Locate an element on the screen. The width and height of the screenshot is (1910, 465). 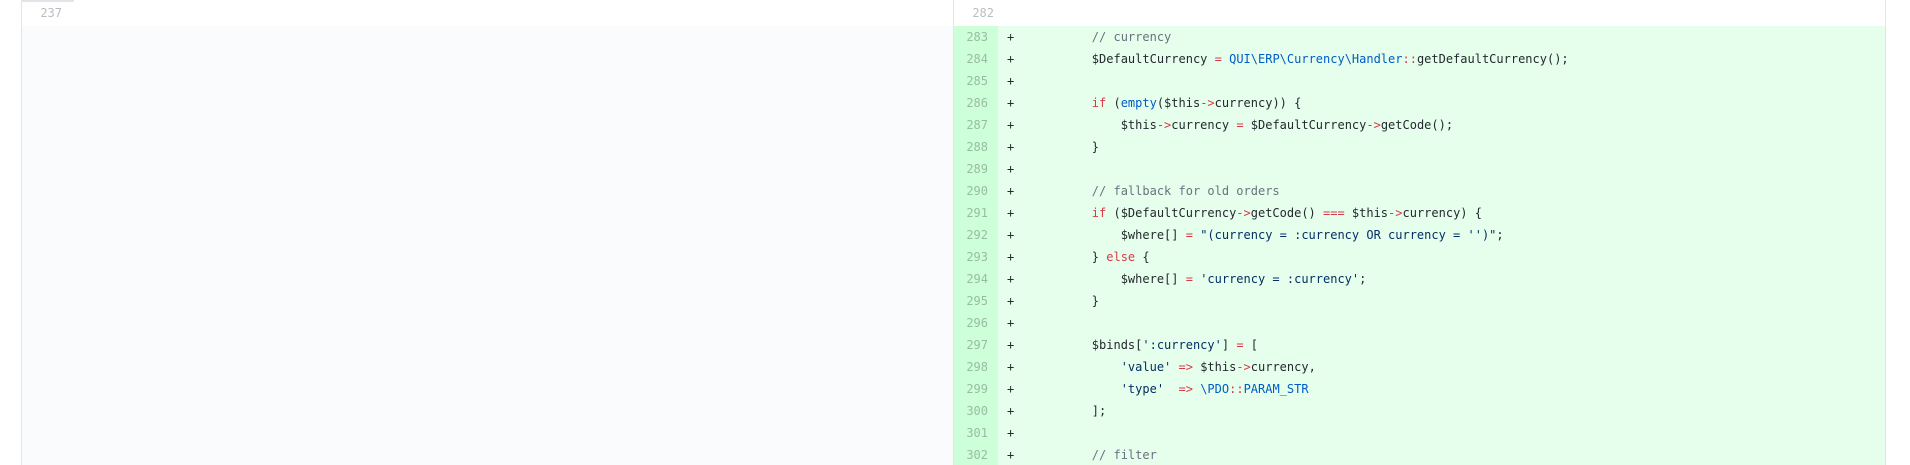
line-number: 291 is located at coordinates (976, 213).